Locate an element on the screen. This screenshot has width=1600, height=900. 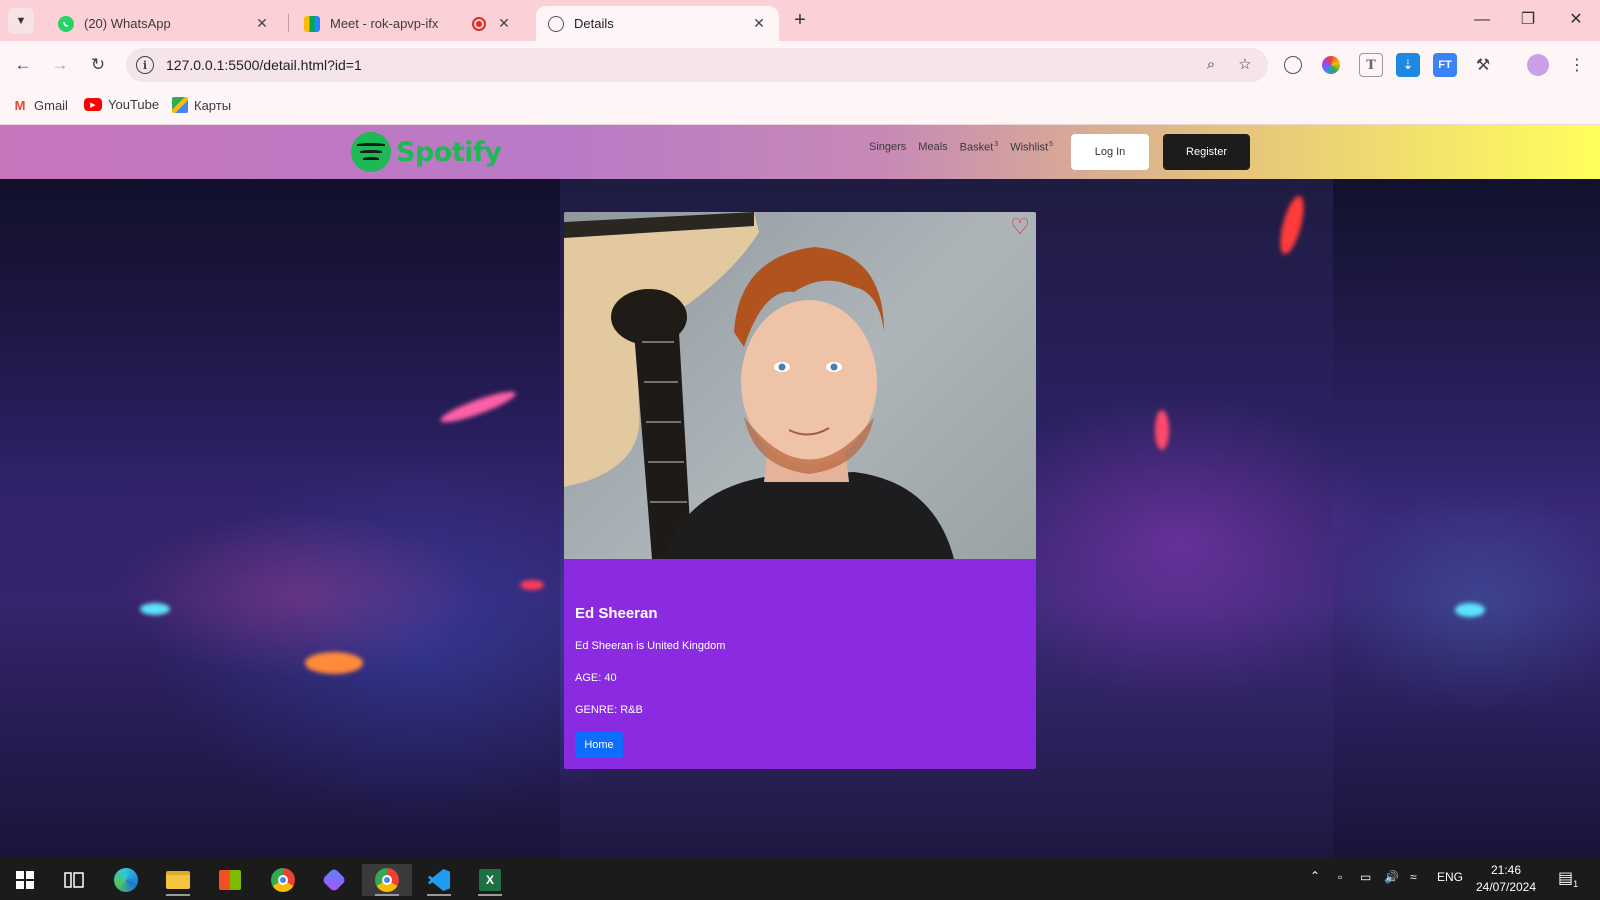
bookmark-star-icon: ☆ is located at coordinates (1245, 65).